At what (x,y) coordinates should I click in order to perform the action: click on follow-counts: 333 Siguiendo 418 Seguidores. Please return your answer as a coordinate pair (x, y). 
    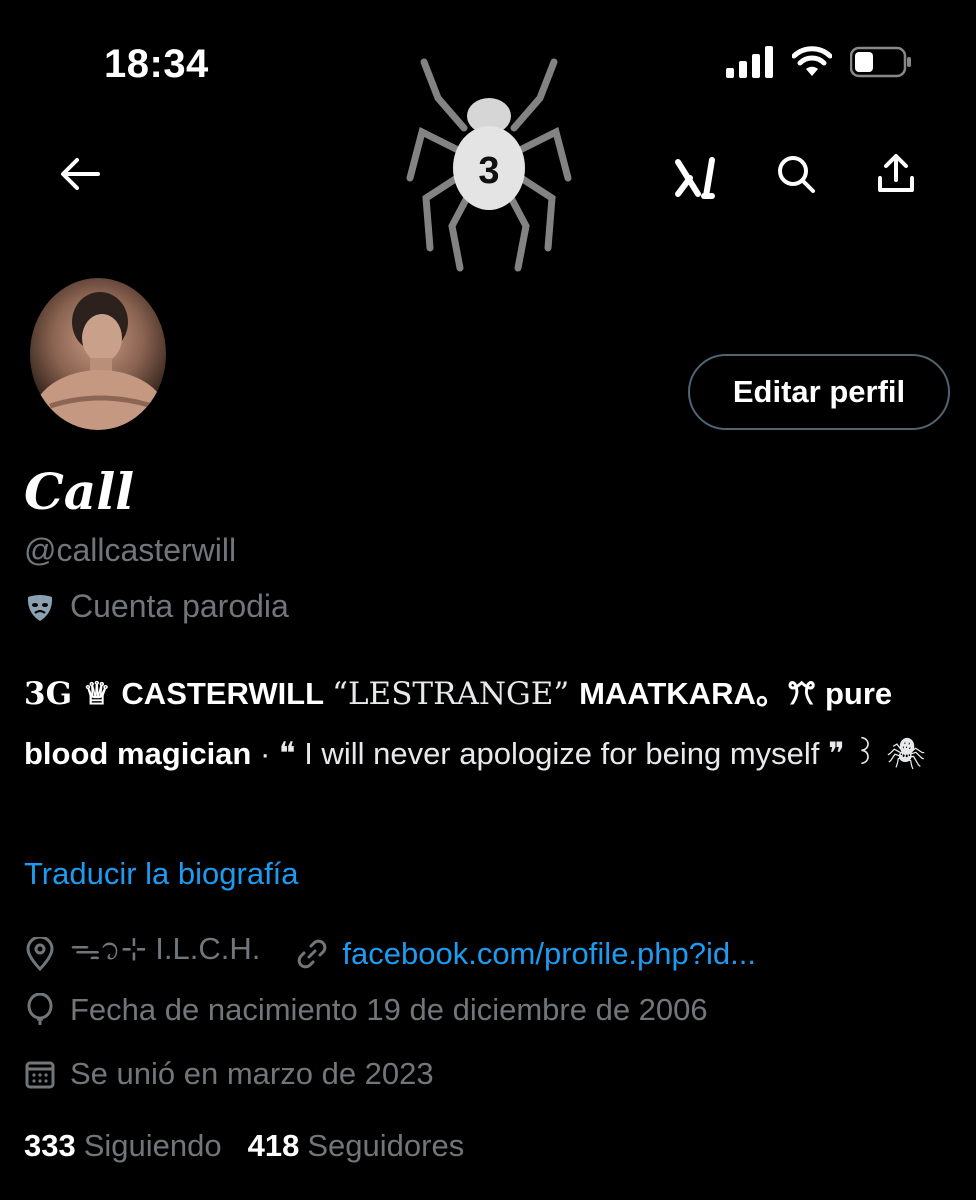
    Looking at the image, I should click on (244, 1146).